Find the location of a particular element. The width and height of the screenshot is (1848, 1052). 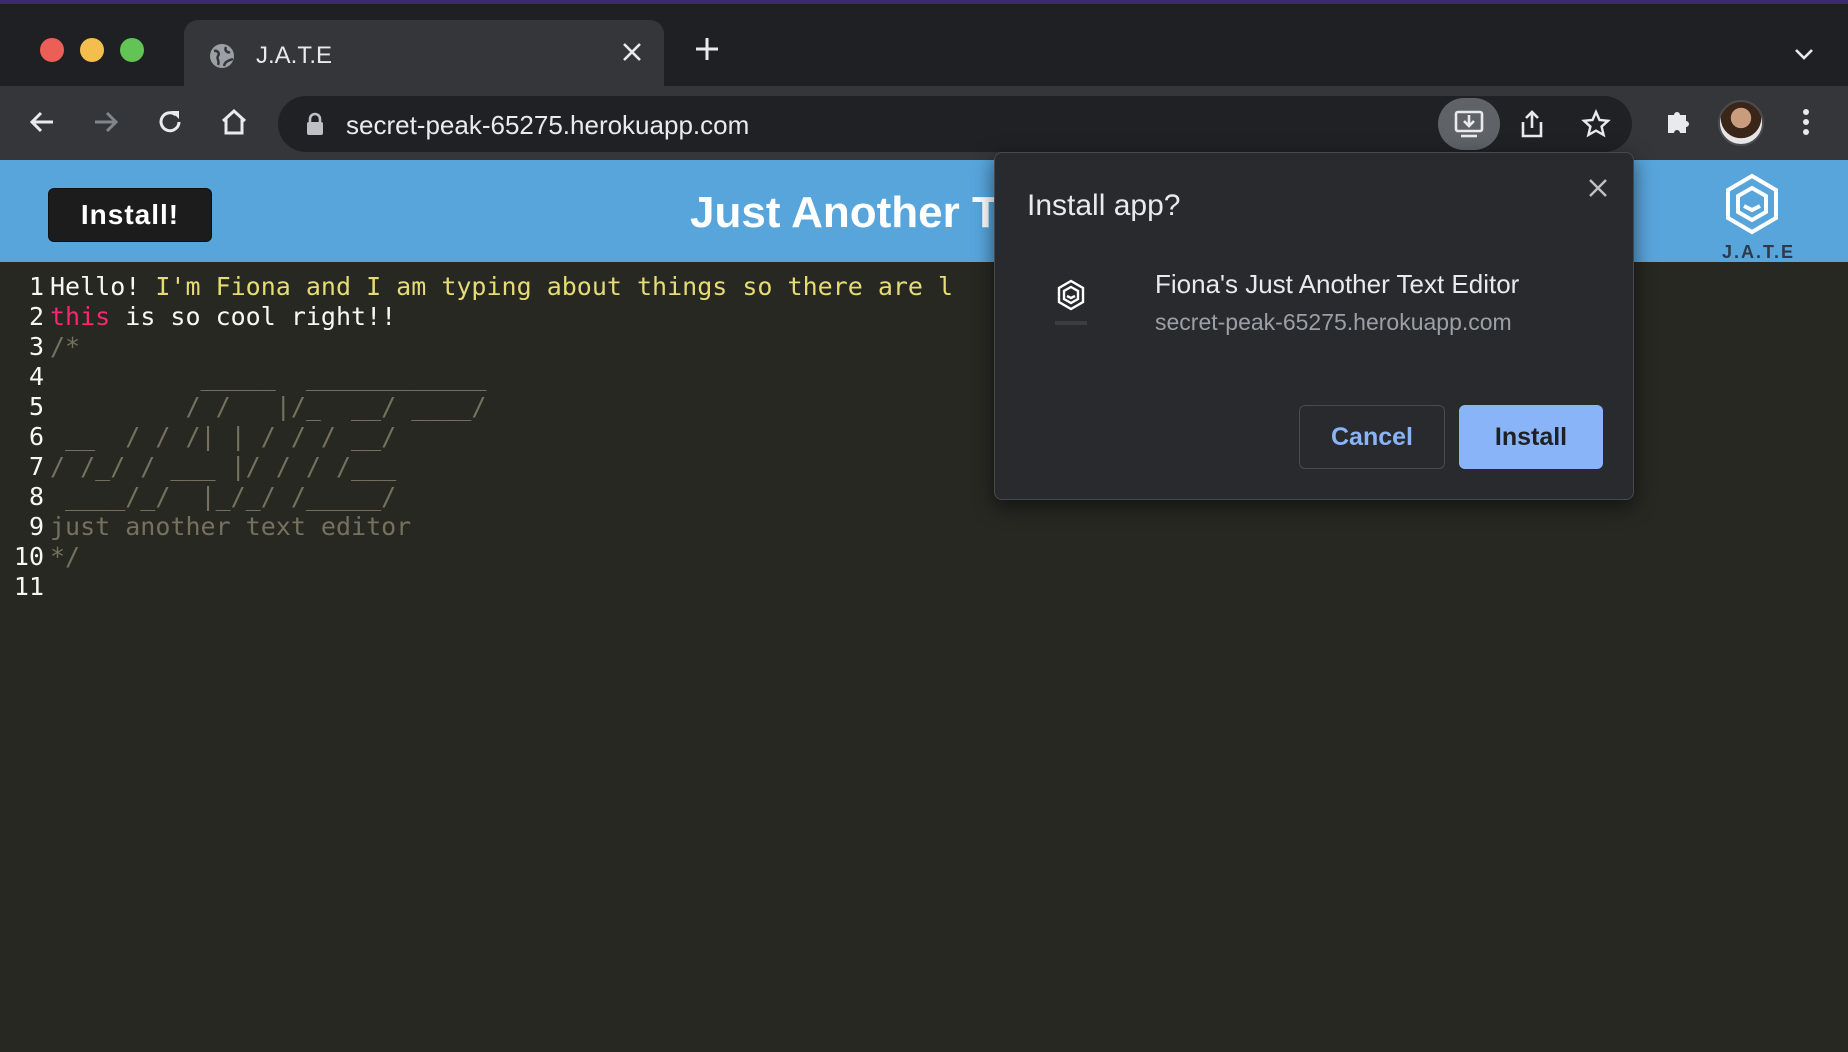

bottom-edge-artifact is located at coordinates (460, 1048).